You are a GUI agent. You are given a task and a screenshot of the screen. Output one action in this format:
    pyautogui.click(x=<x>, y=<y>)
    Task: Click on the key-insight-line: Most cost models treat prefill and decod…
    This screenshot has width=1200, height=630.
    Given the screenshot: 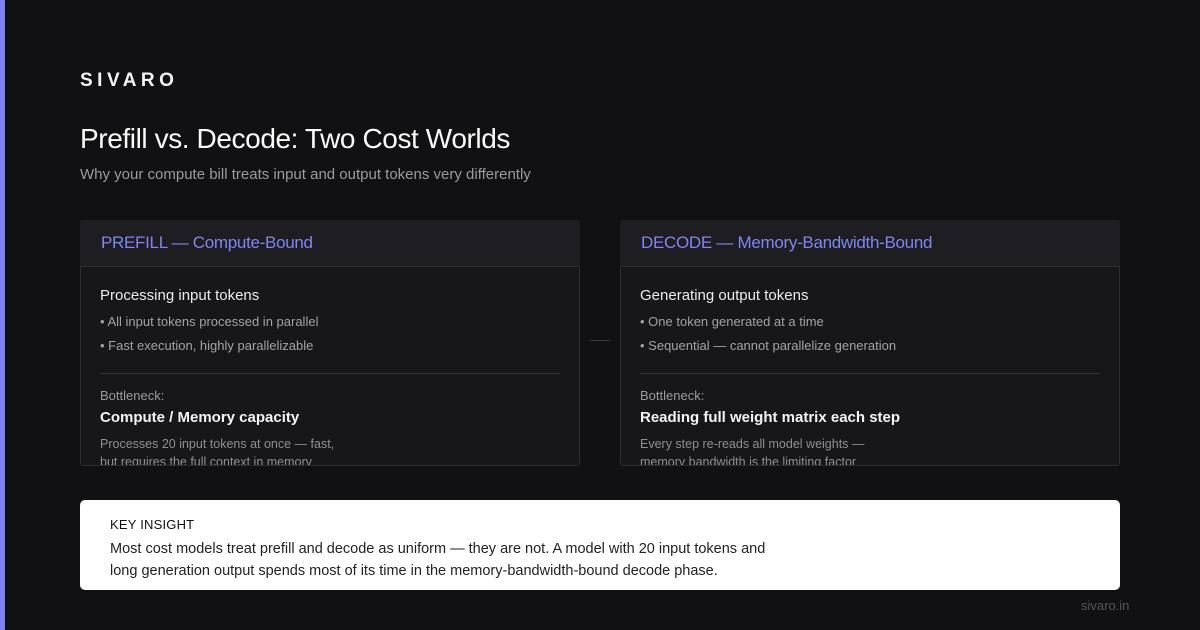 What is the action you would take?
    pyautogui.click(x=438, y=549)
    